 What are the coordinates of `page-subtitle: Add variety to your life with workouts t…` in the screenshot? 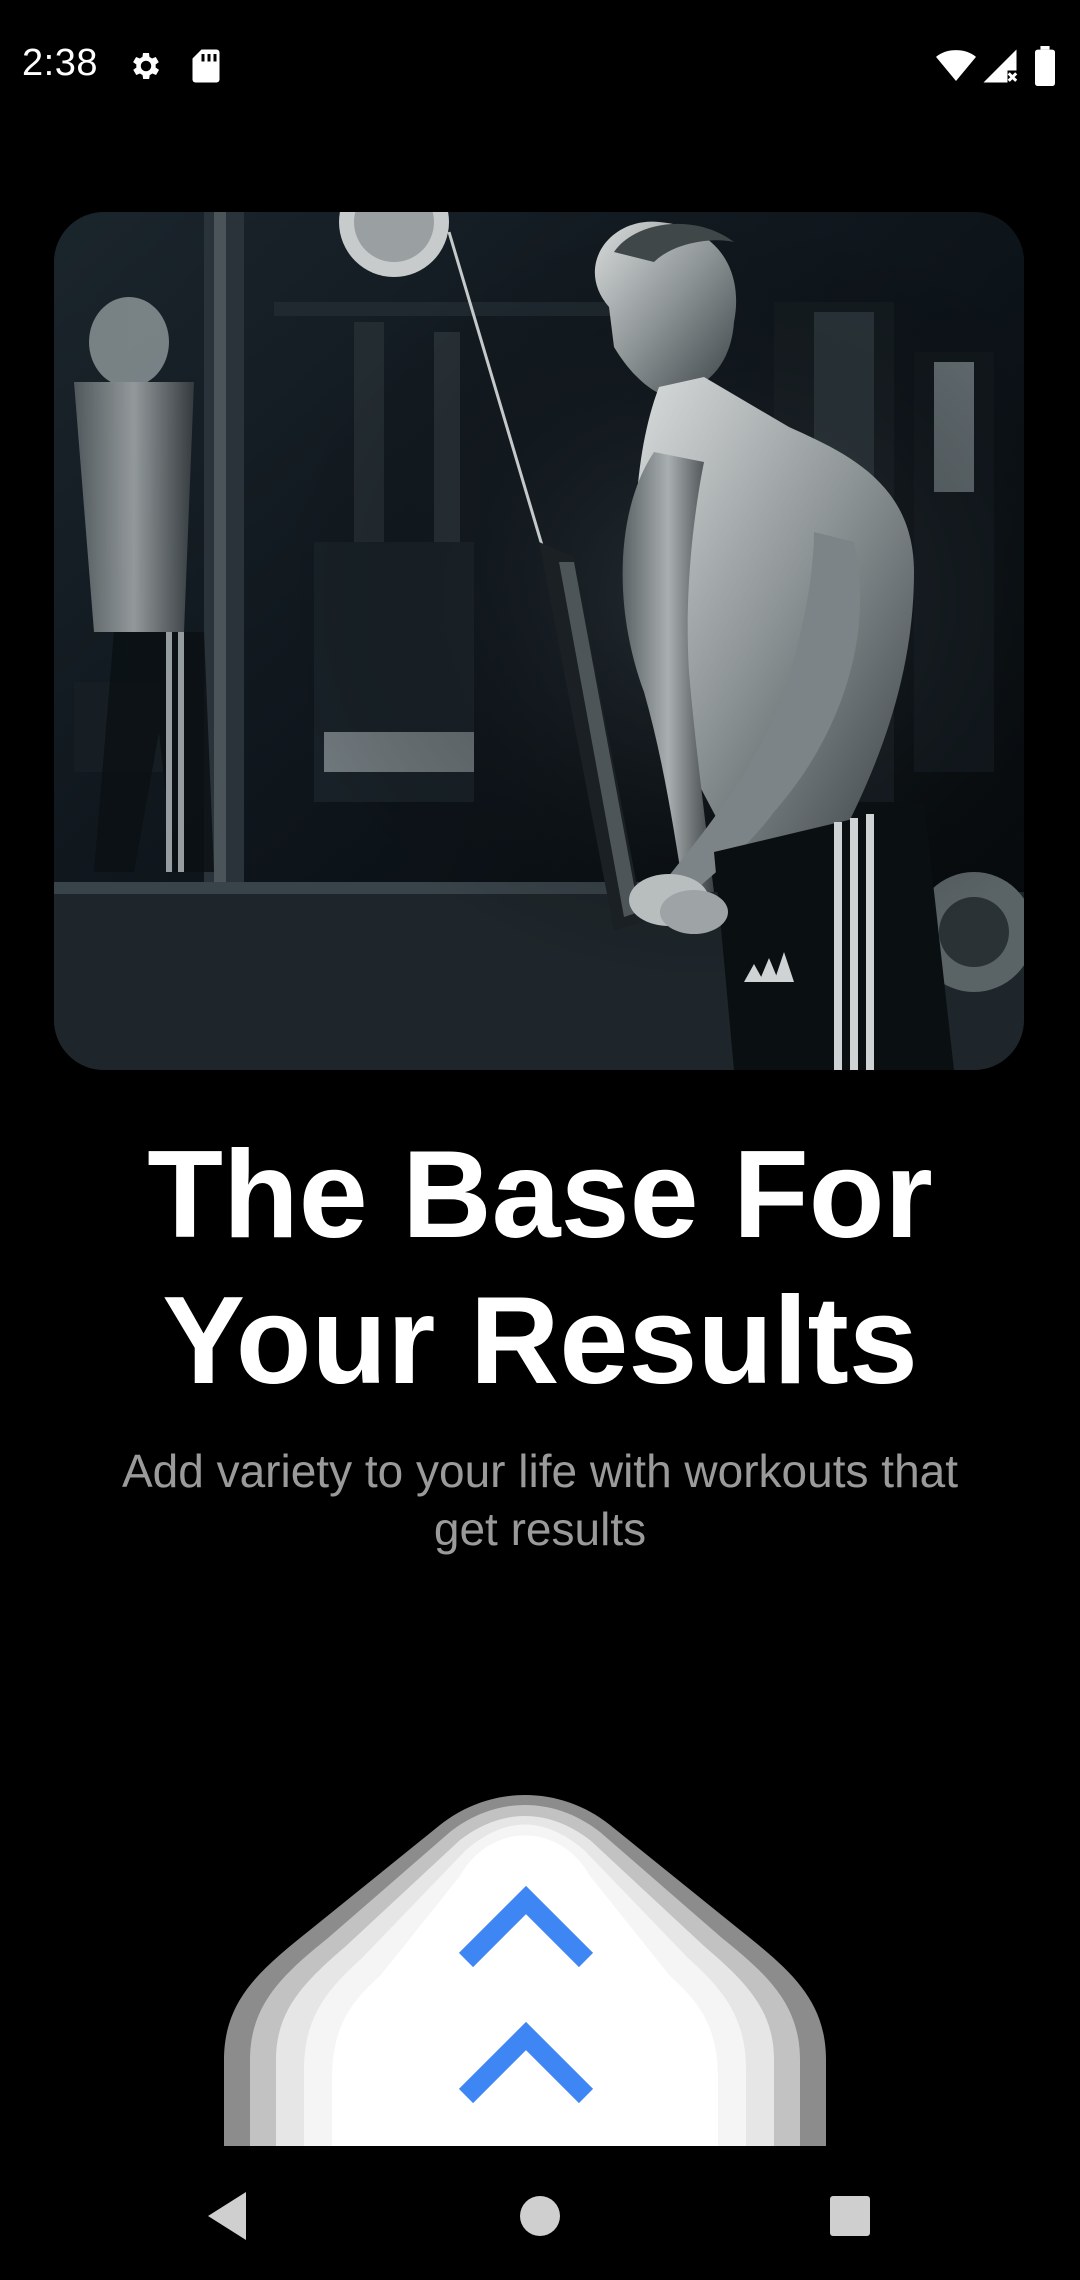 It's located at (540, 1500).